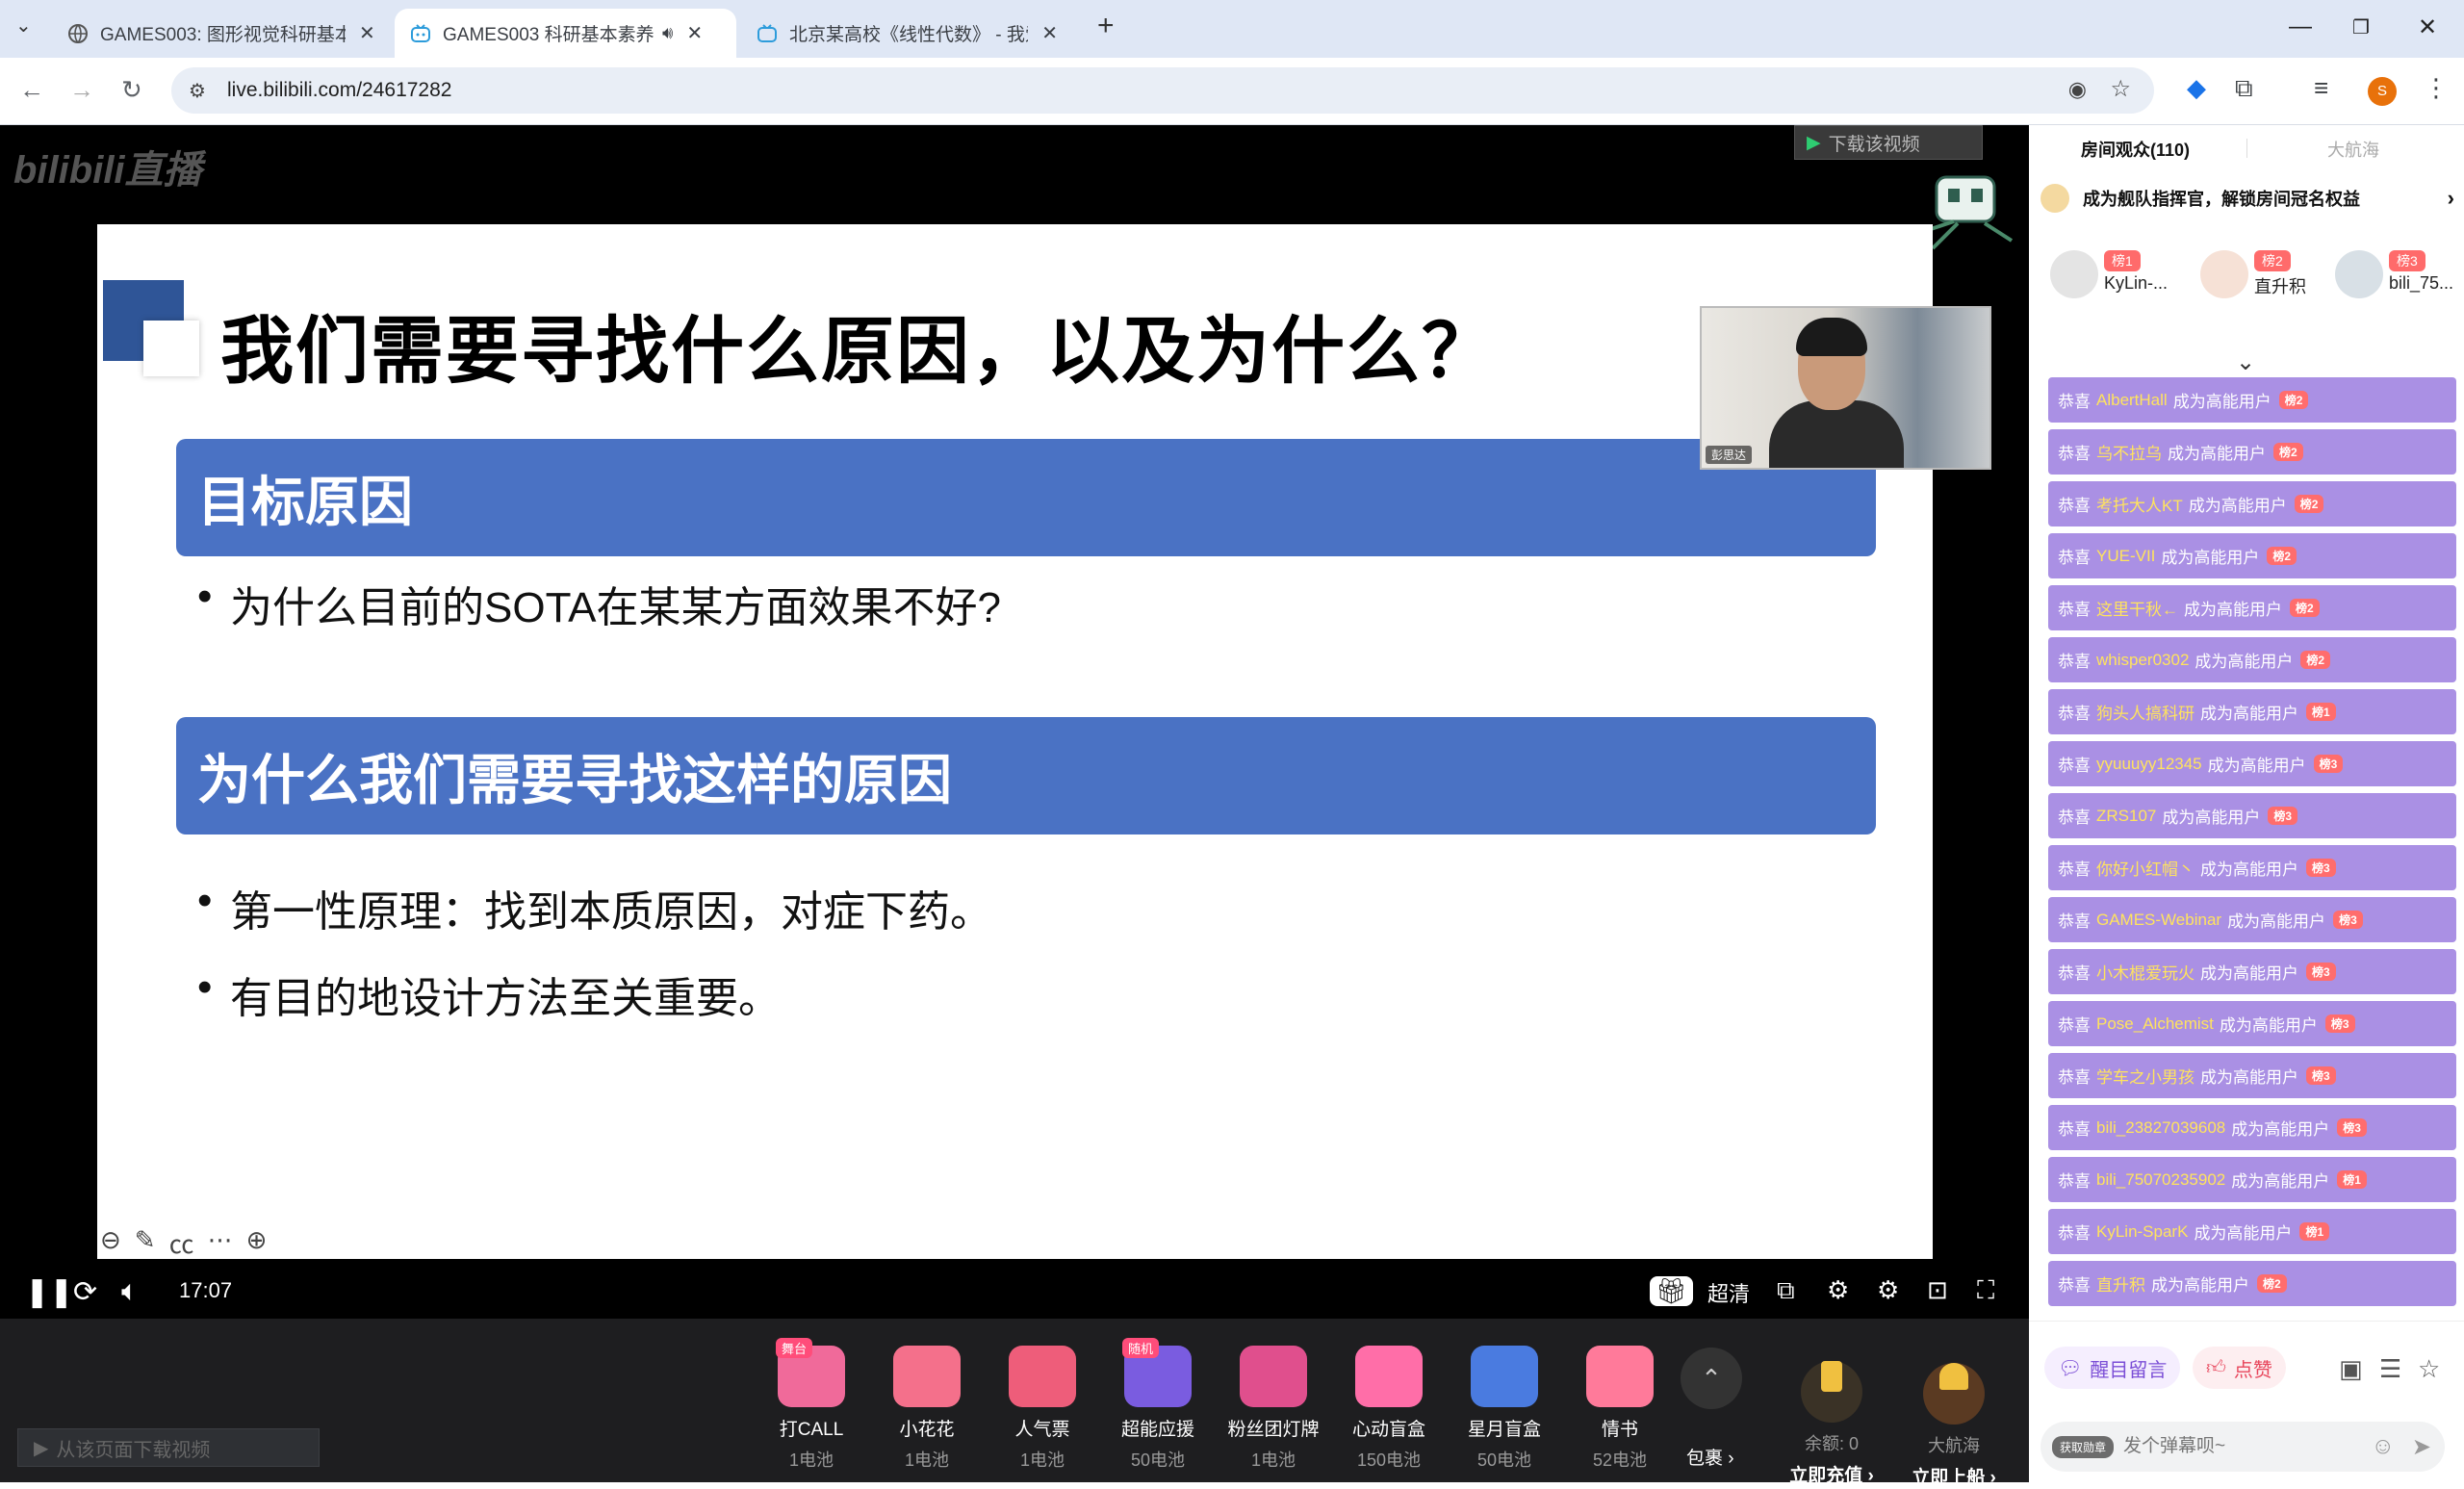  I want to click on extension-shield-icon: ◆, so click(2196, 88).